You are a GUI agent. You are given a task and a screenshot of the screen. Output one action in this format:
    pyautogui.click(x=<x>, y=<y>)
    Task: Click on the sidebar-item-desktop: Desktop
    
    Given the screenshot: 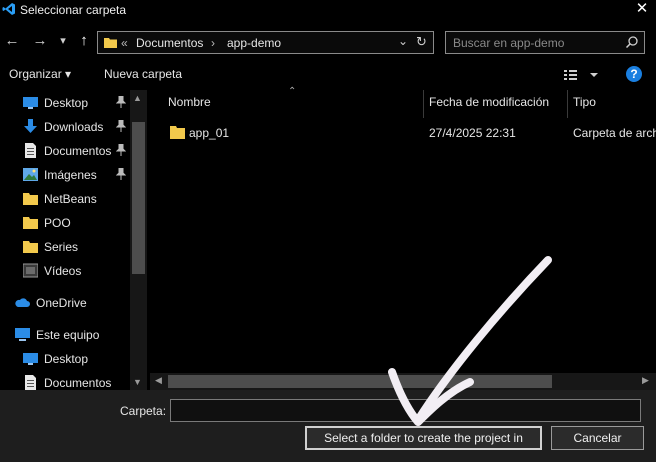 What is the action you would take?
    pyautogui.click(x=65, y=103)
    